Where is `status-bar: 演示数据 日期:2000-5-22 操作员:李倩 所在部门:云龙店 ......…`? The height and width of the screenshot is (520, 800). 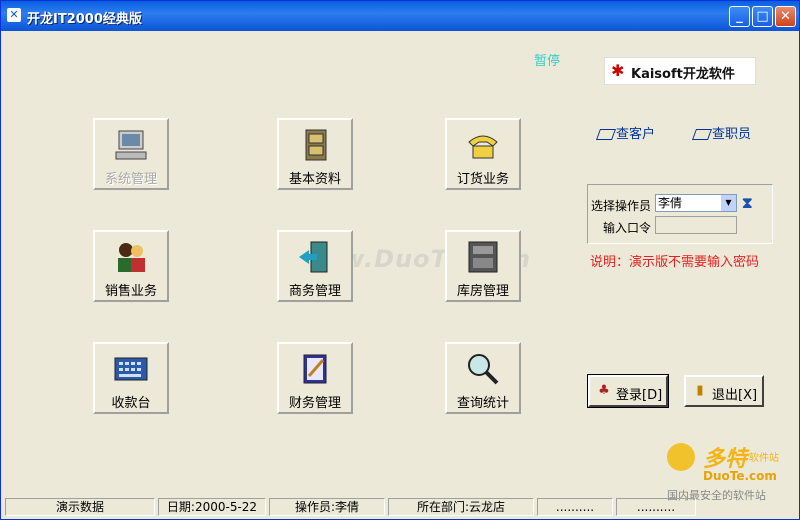 status-bar: 演示数据 日期:2000-5-22 操作员:李倩 所在部门:云龙店 ......… is located at coordinates (400, 508).